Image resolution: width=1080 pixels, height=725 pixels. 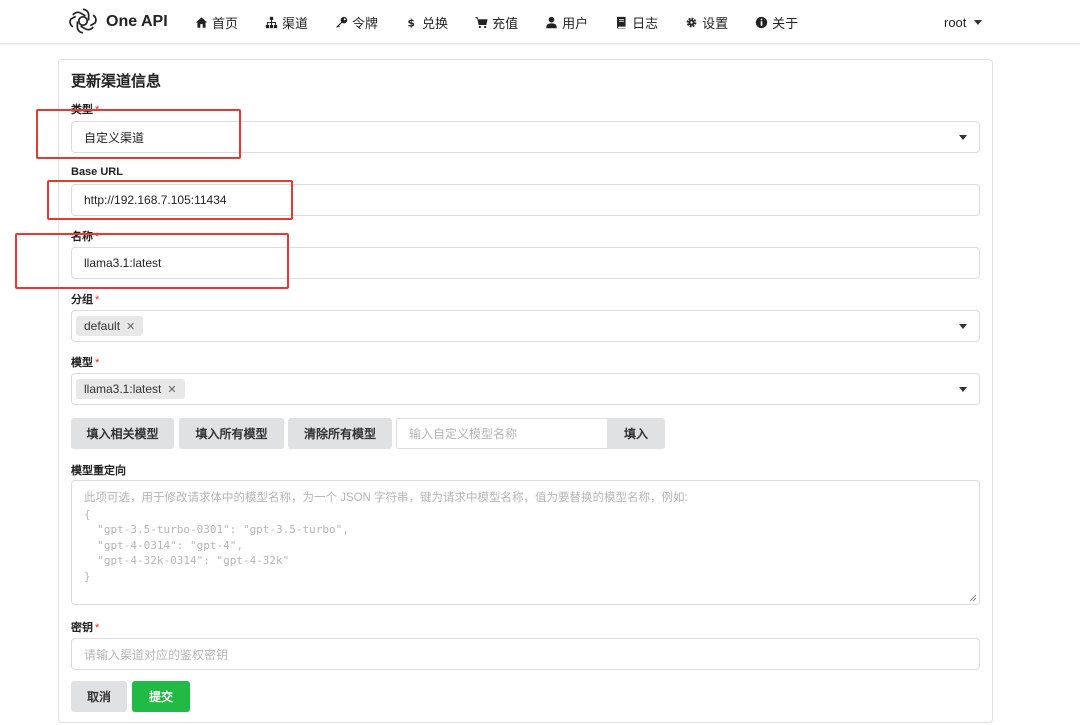 I want to click on group-label: 分组 *, so click(x=85, y=300).